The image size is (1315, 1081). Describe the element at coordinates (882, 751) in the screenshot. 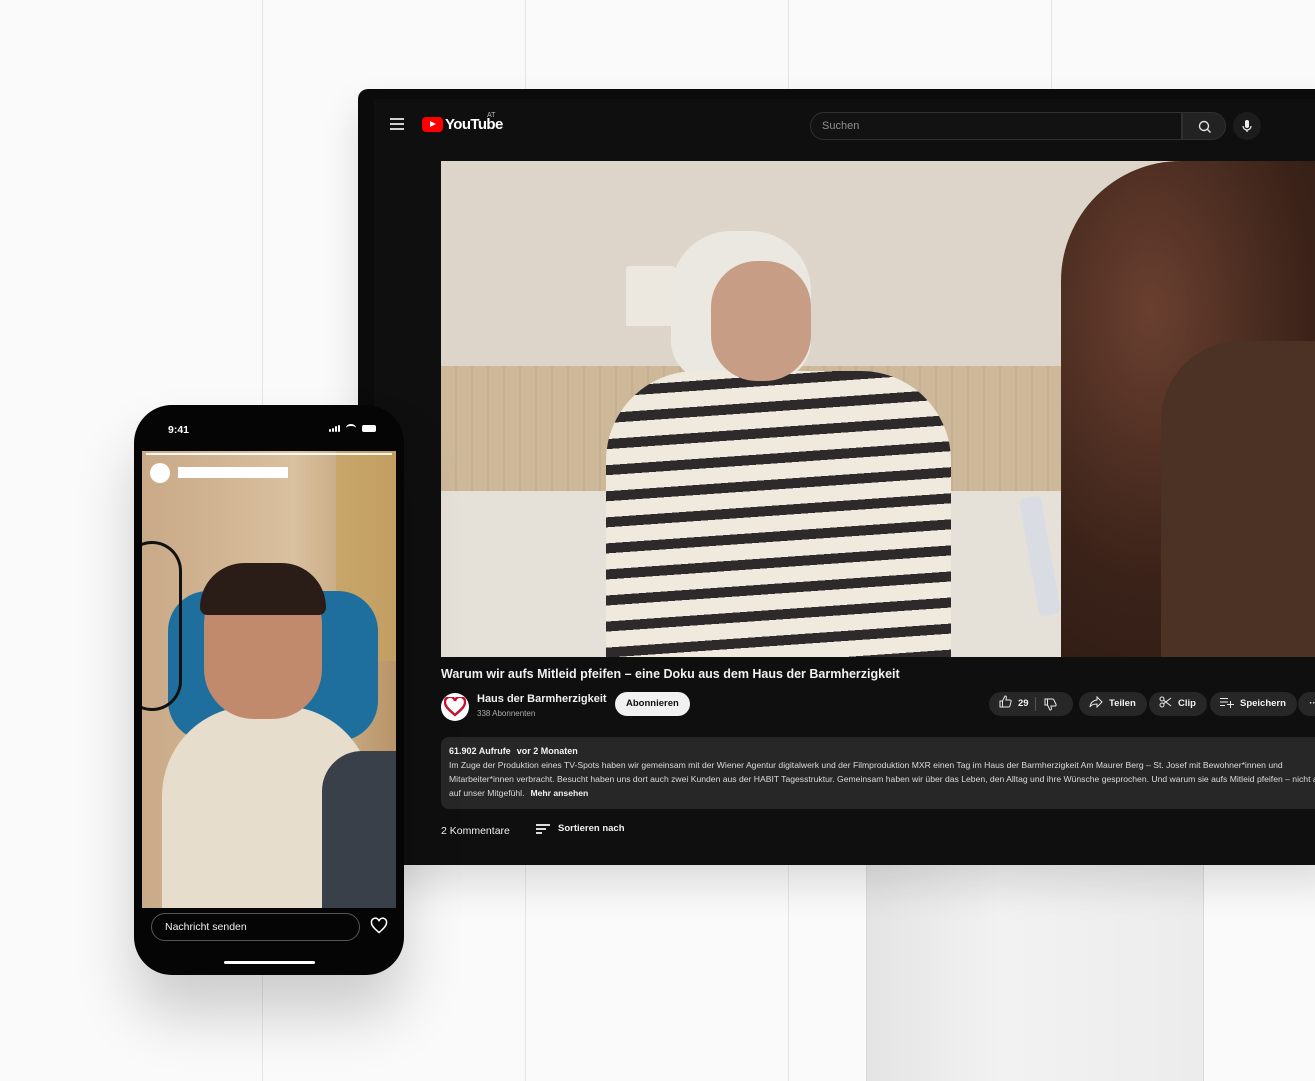

I see `video-stats: 61.902 Aufrufe vor 2 Monaten` at that location.